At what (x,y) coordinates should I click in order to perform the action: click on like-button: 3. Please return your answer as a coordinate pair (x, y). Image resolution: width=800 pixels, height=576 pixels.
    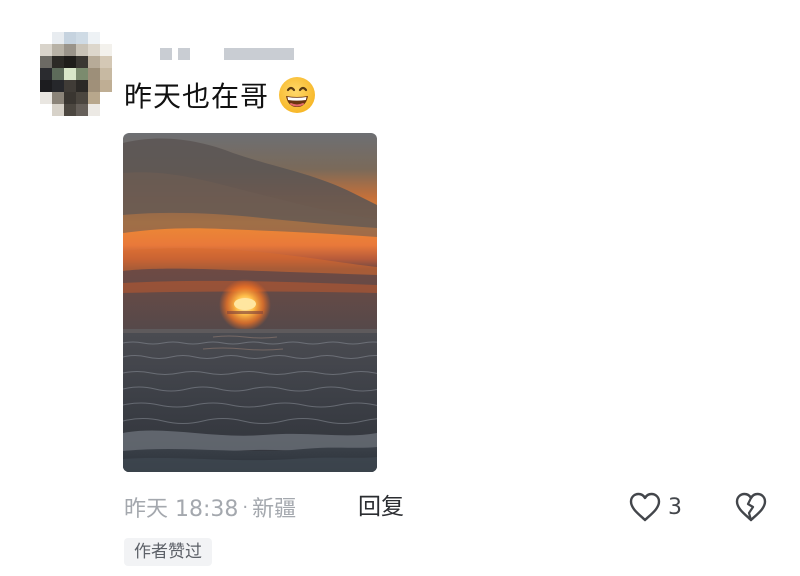
    Looking at the image, I should click on (655, 507).